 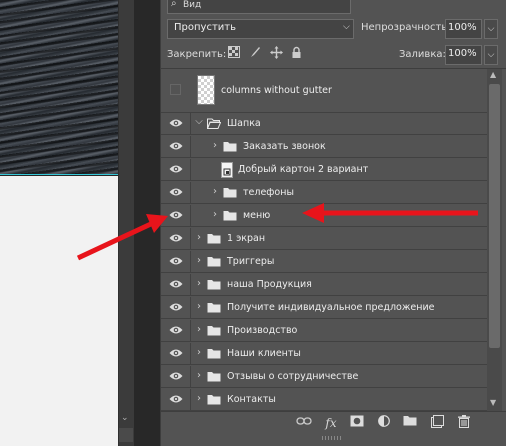 I want to click on layer-row: › Получите индивидуальное предложение, so click(x=324, y=308).